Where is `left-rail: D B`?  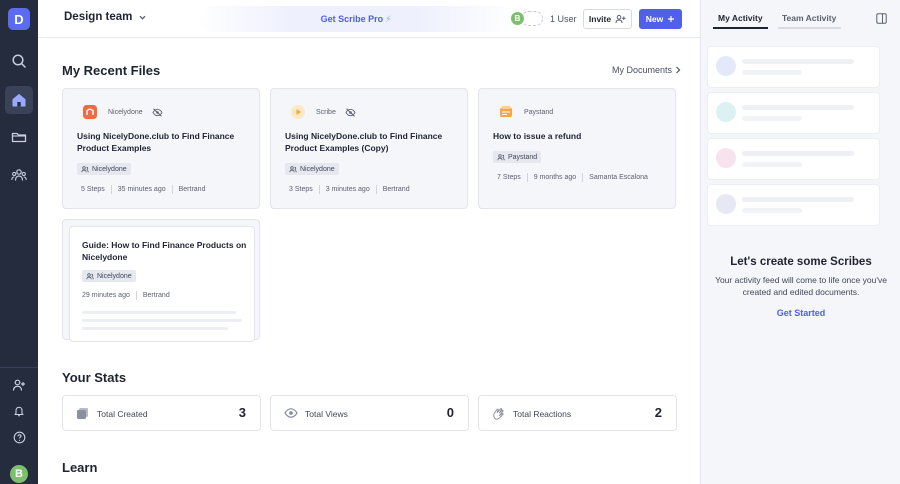
left-rail: D B is located at coordinates (19, 242).